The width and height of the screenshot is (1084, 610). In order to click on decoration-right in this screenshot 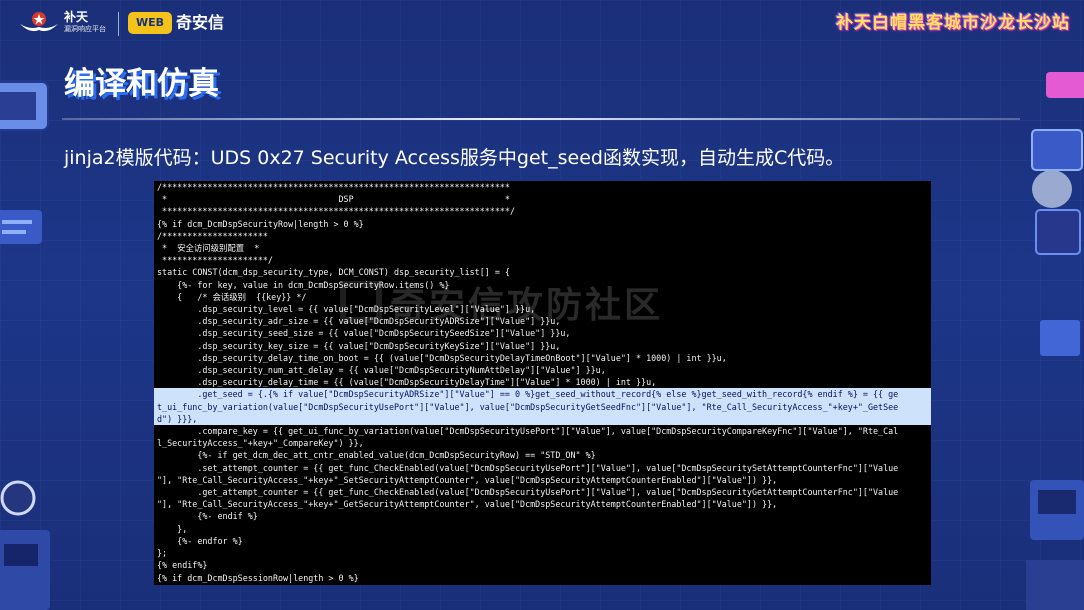, I will do `click(1055, 341)`.